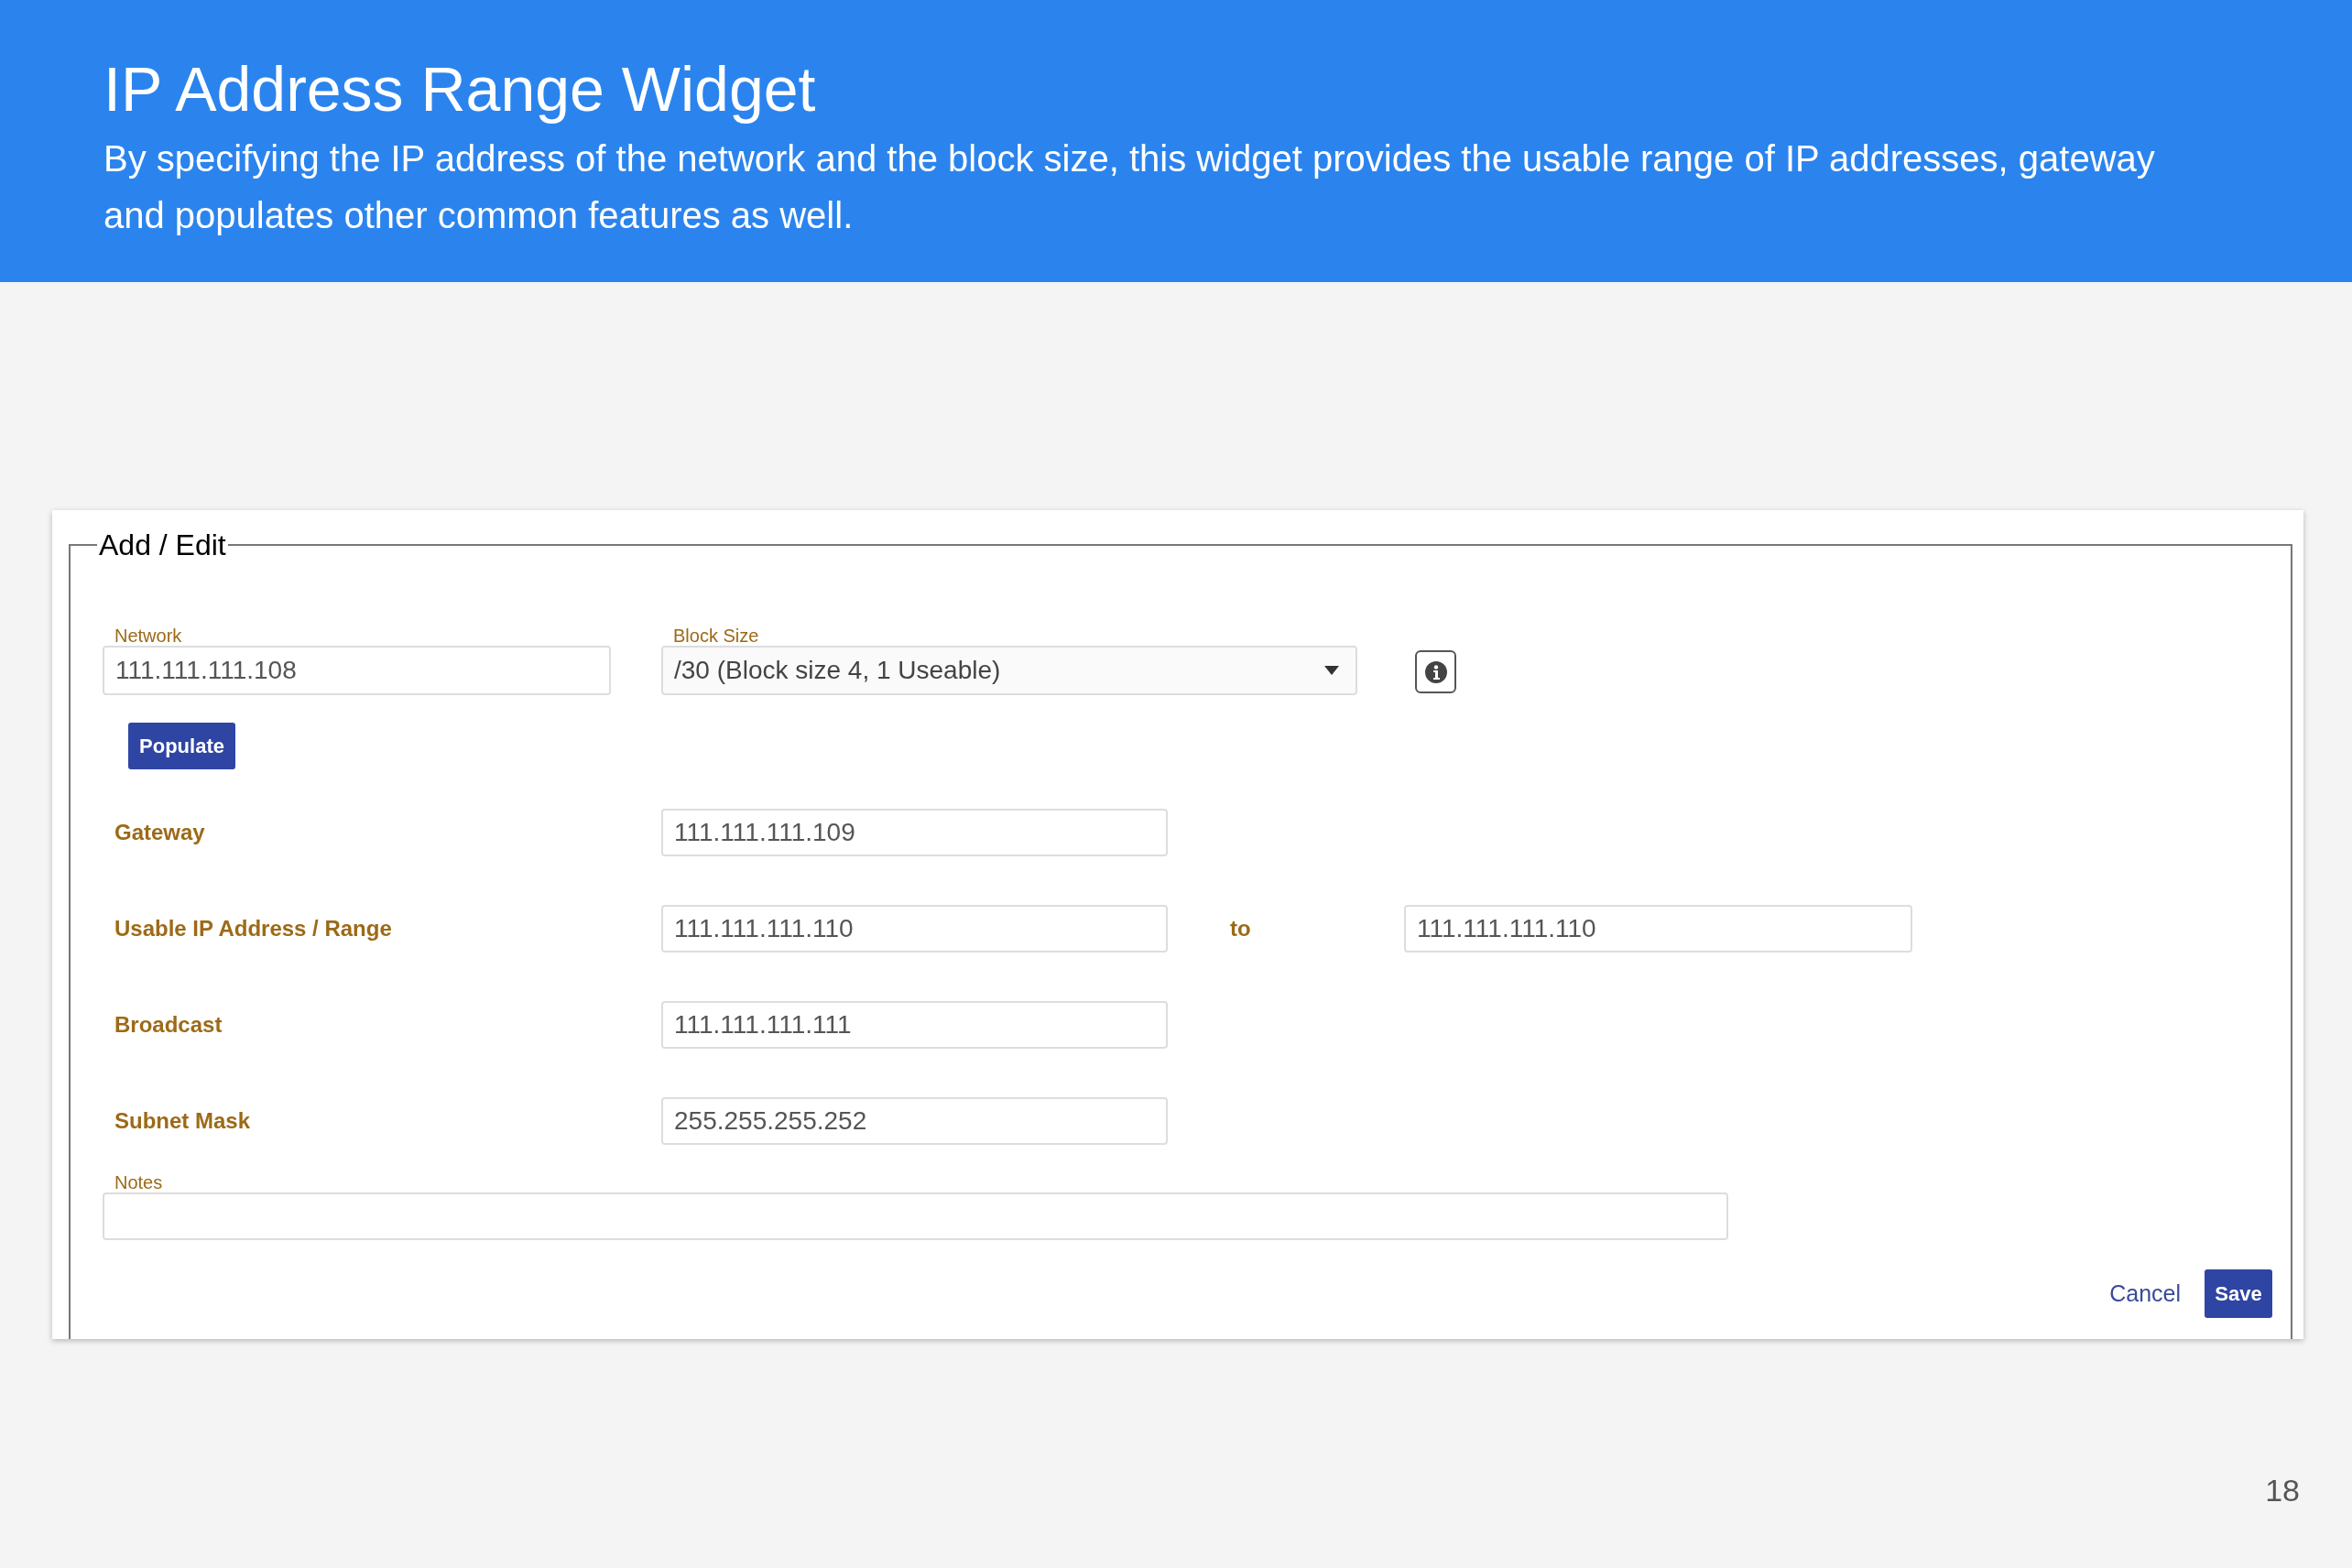  I want to click on range-end-input: 111.111.111.110, so click(1658, 929).